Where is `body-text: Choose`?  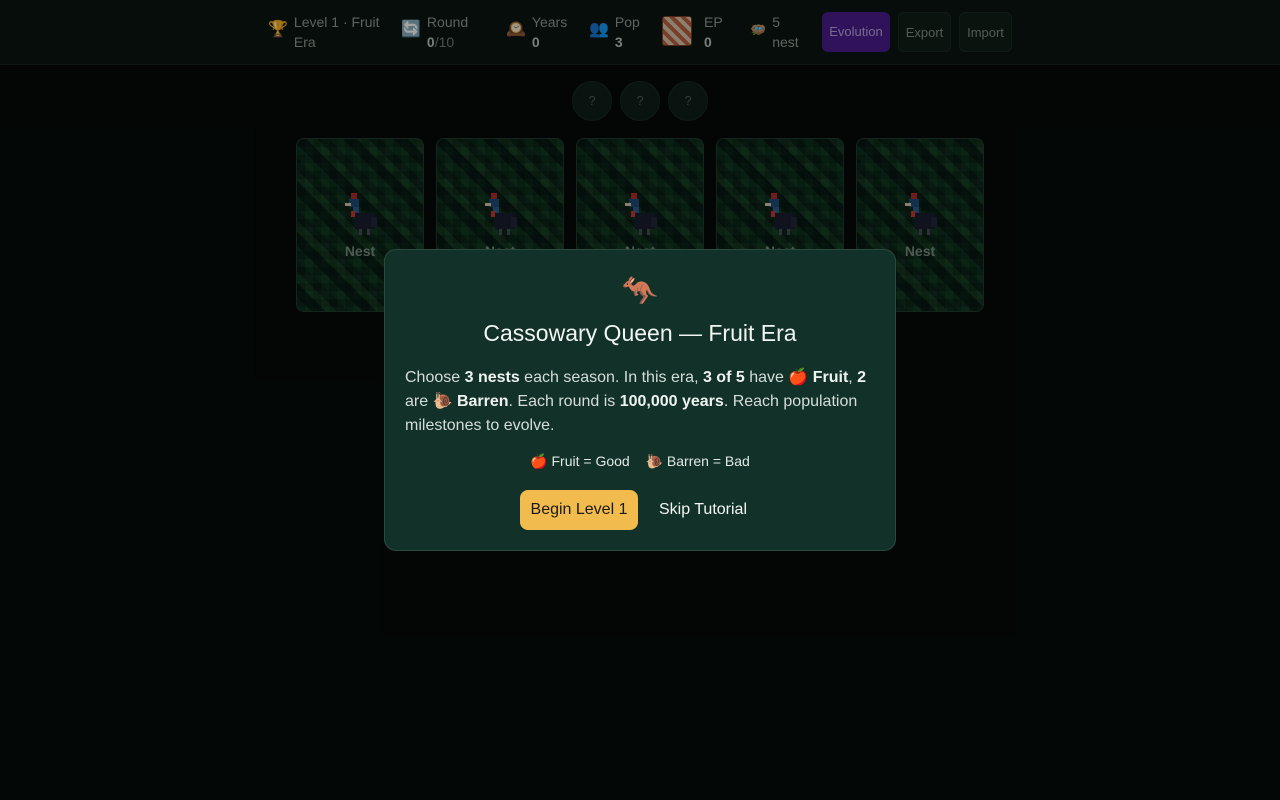
body-text: Choose is located at coordinates (435, 377).